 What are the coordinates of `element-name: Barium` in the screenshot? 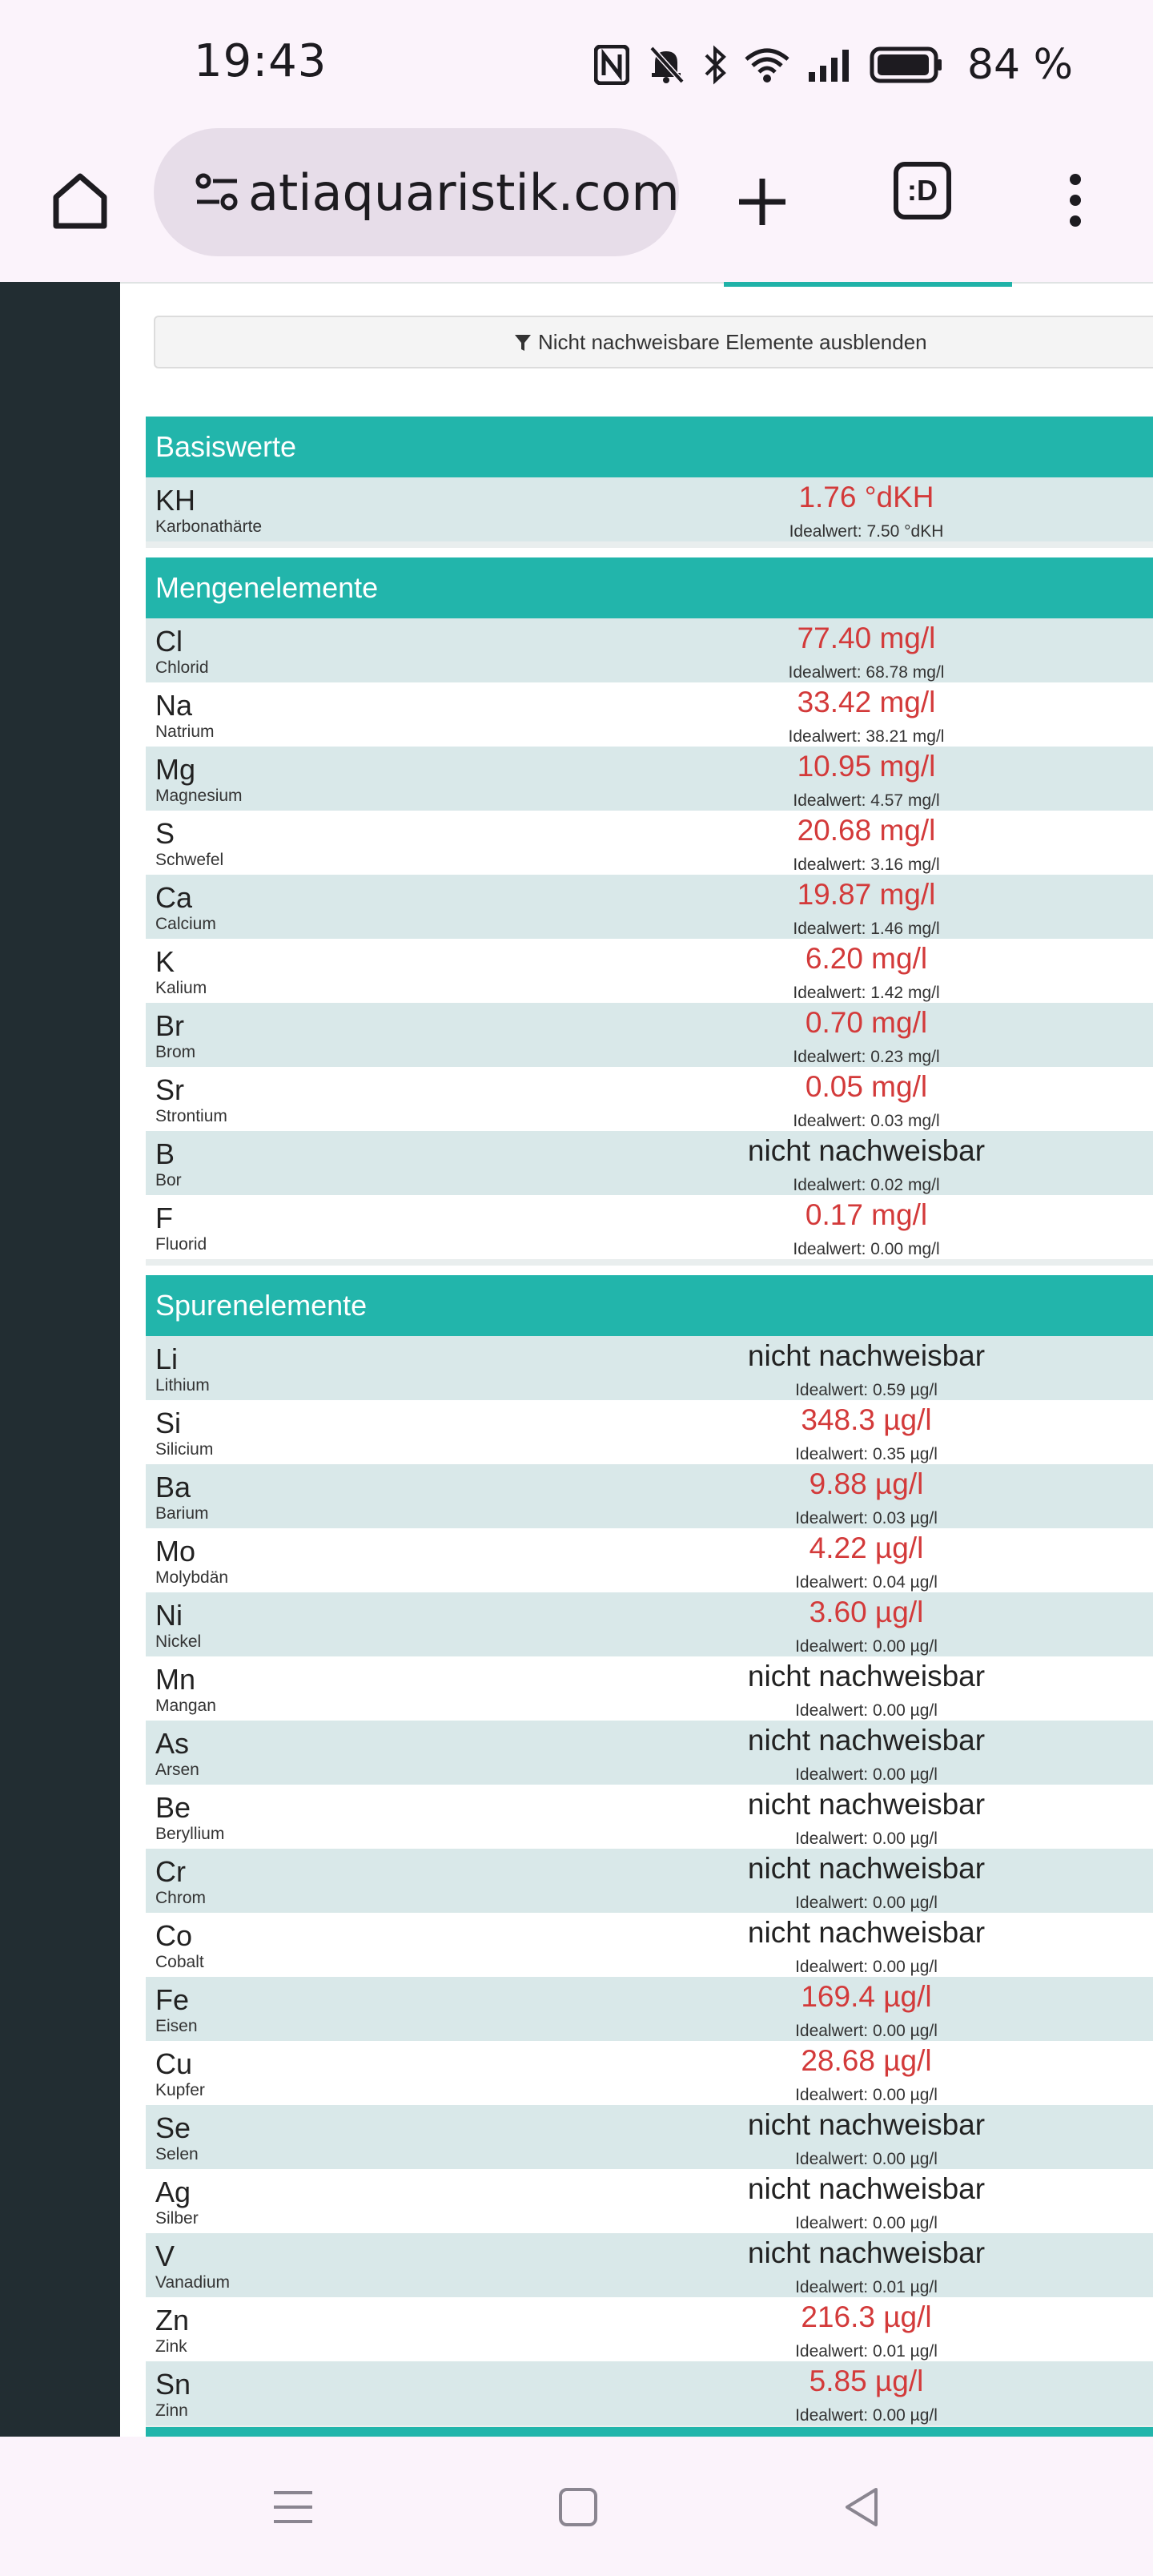 It's located at (182, 1513).